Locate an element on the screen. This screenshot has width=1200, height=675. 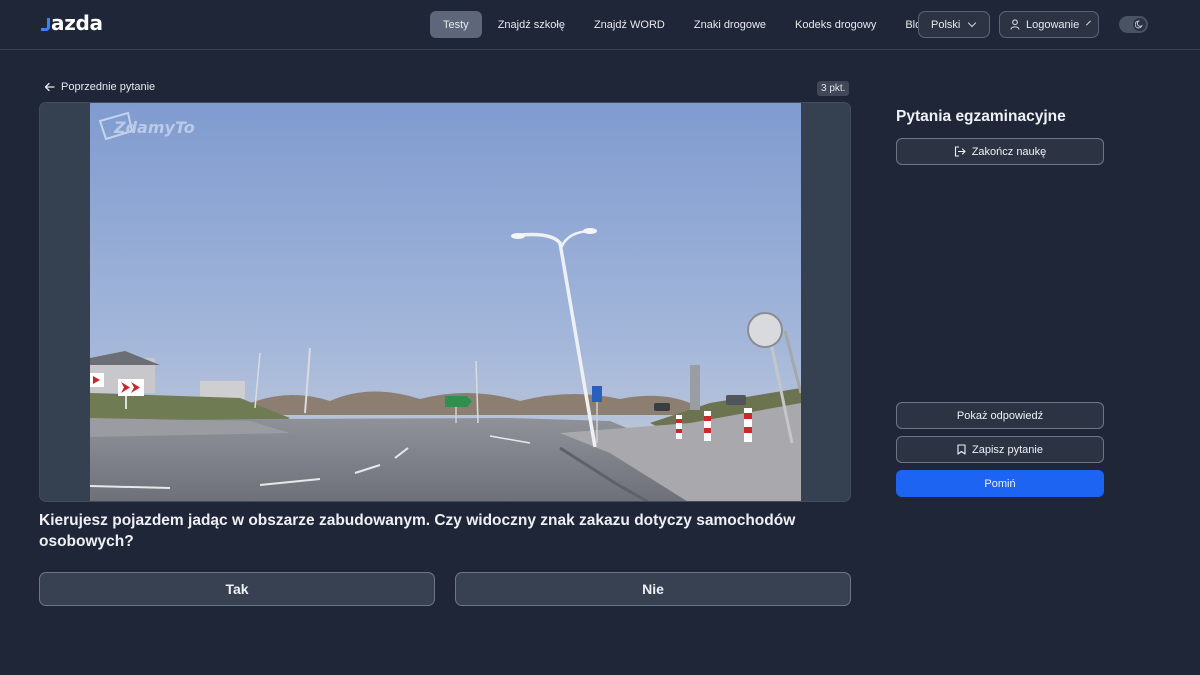
end-learning-label: Zakończ naukę is located at coordinates (1009, 151).